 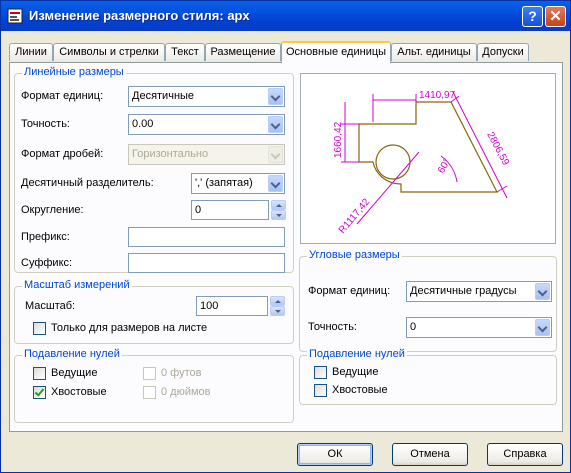 What do you see at coordinates (52, 210) in the screenshot?
I see `round-off-label: Округление:` at bounding box center [52, 210].